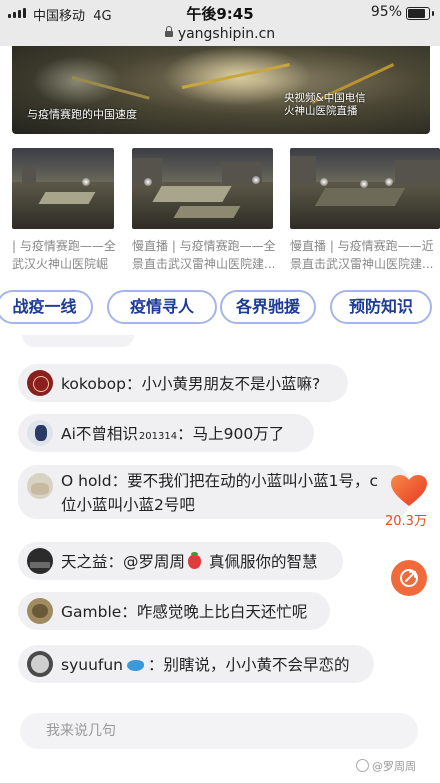 This screenshot has height=783, width=440. I want to click on comment-item: kokobop：小小黄男朋友不是小蓝嘛?, so click(183, 383).